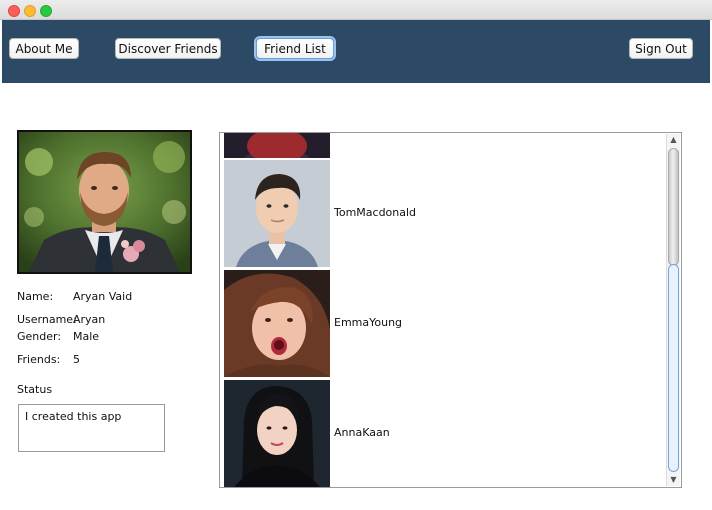 The image size is (712, 510). What do you see at coordinates (444, 213) in the screenshot?
I see `list-item: TomMacdonald` at bounding box center [444, 213].